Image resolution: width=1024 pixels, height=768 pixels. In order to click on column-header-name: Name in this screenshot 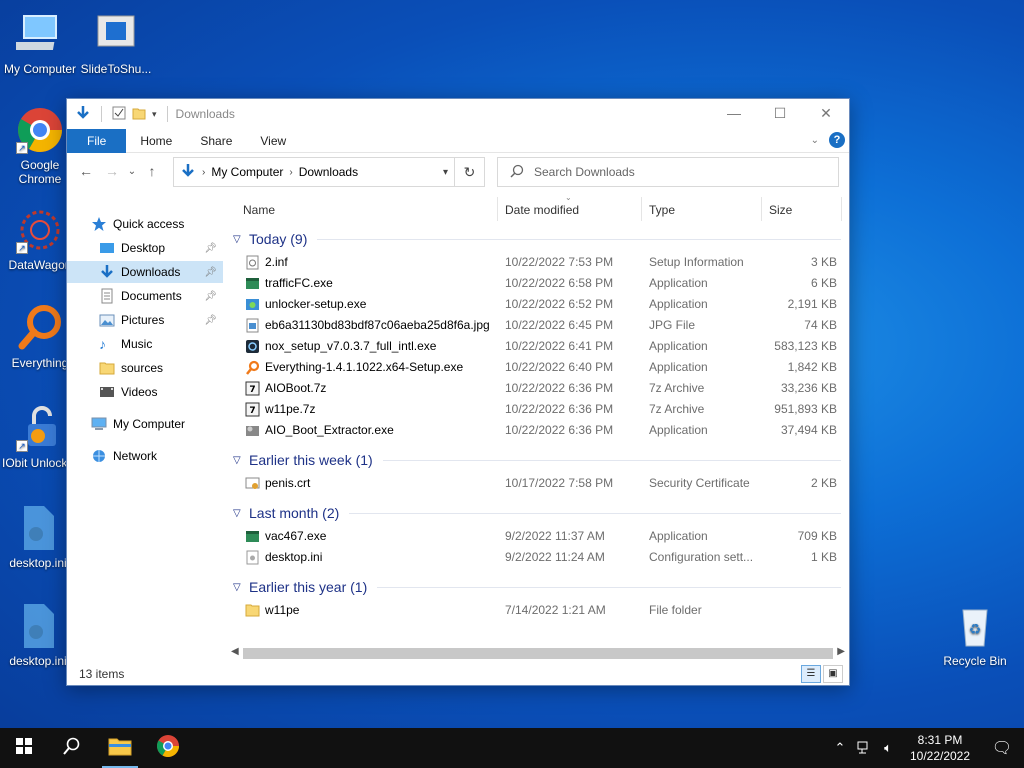, I will do `click(259, 210)`.